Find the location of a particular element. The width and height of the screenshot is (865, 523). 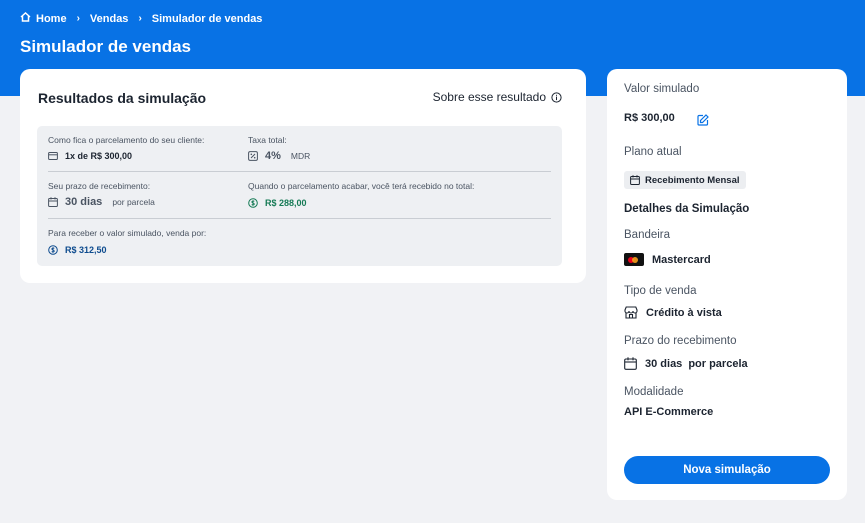

info-icon is located at coordinates (556, 97).